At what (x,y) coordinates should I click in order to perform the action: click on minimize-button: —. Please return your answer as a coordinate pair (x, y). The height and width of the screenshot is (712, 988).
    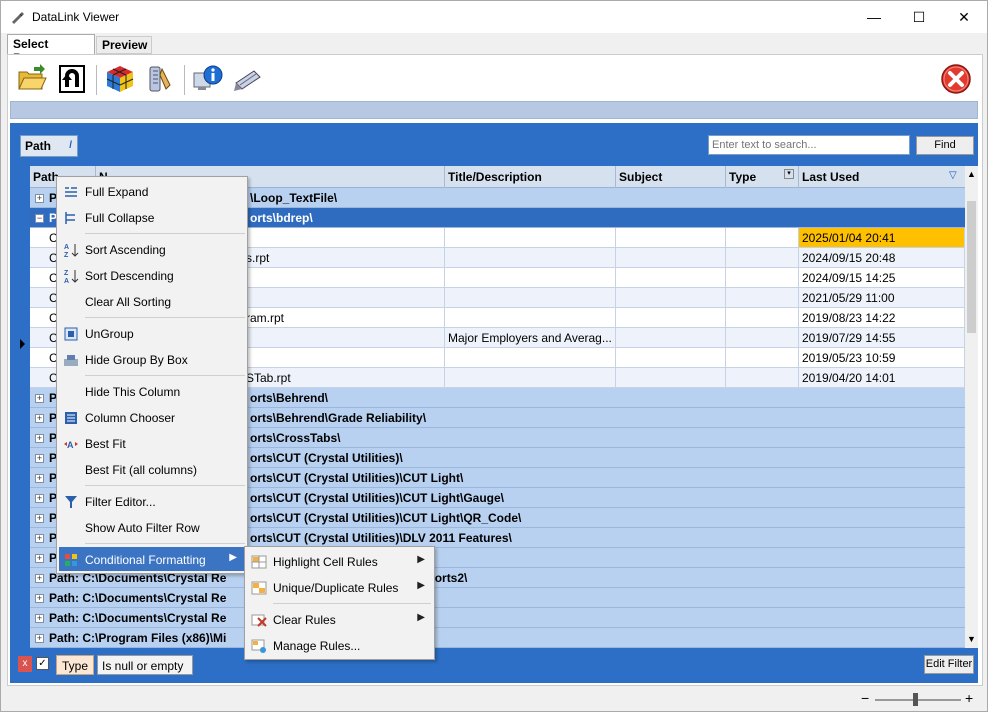
    Looking at the image, I should click on (874, 17).